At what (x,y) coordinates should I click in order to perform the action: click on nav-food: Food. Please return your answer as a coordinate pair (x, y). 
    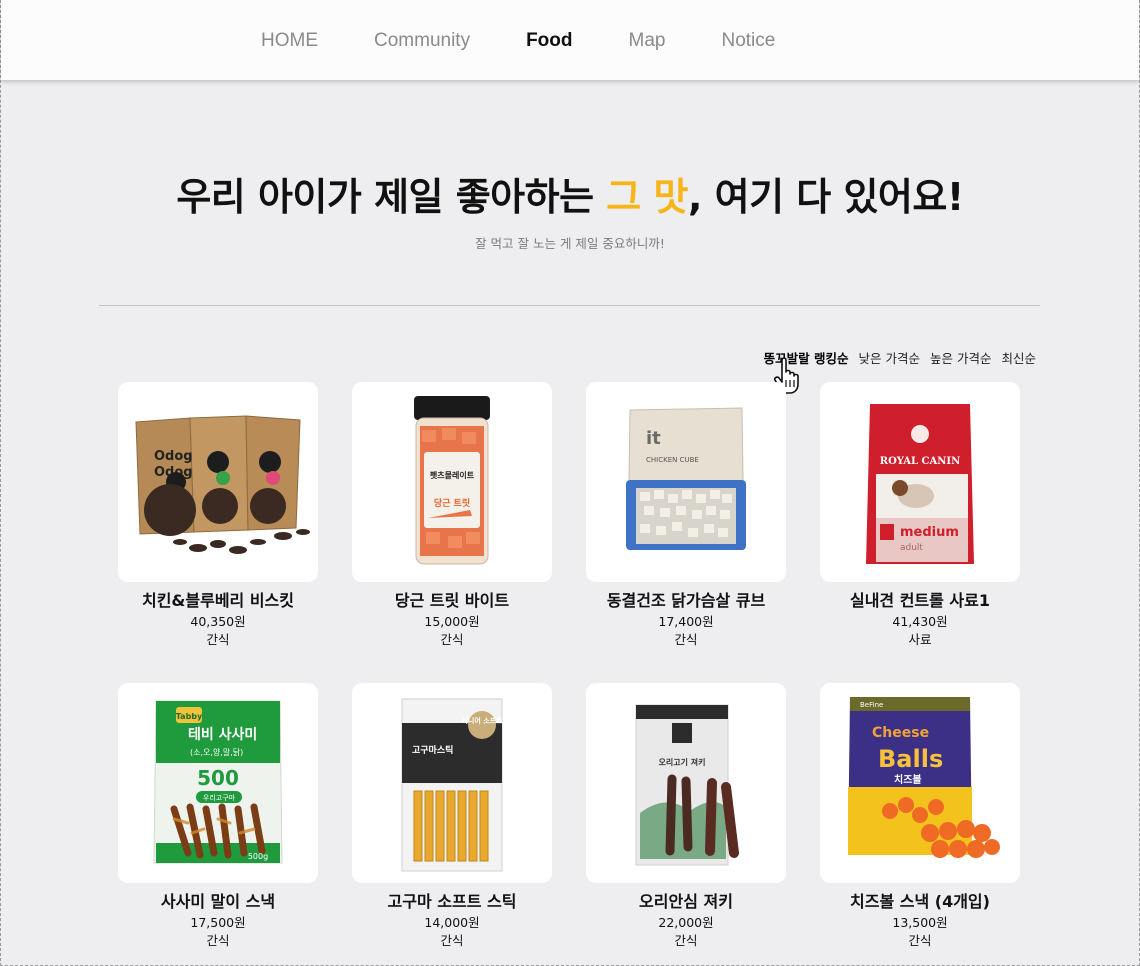
    Looking at the image, I should click on (549, 41).